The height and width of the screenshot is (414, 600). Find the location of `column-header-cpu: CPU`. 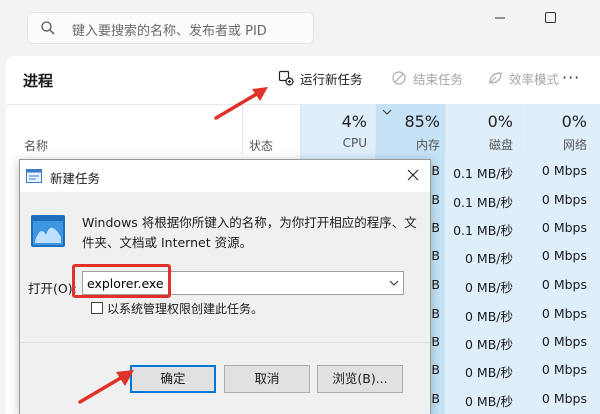

column-header-cpu: CPU is located at coordinates (333, 143).